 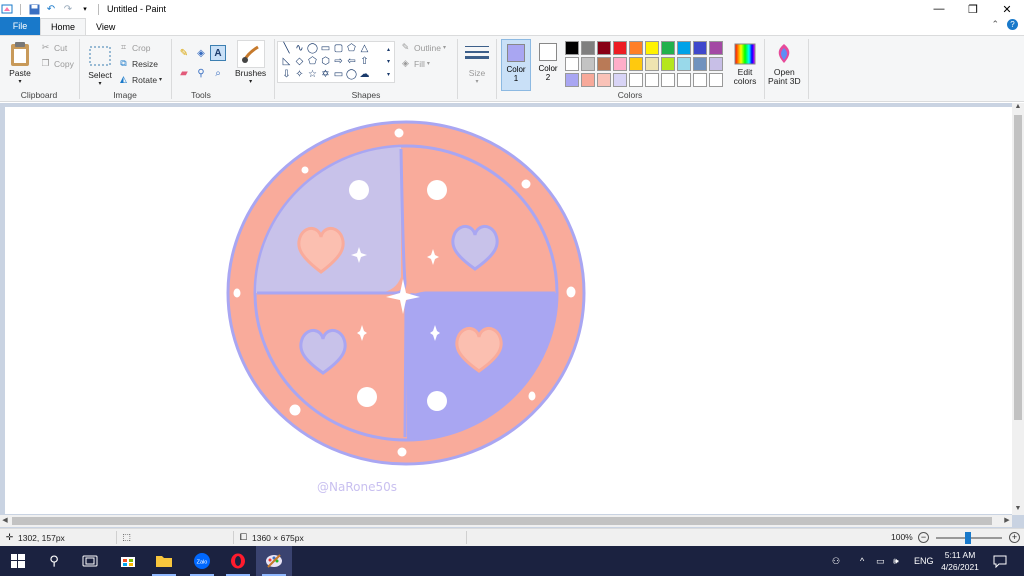 I want to click on size-button: Size ▾, so click(x=477, y=62).